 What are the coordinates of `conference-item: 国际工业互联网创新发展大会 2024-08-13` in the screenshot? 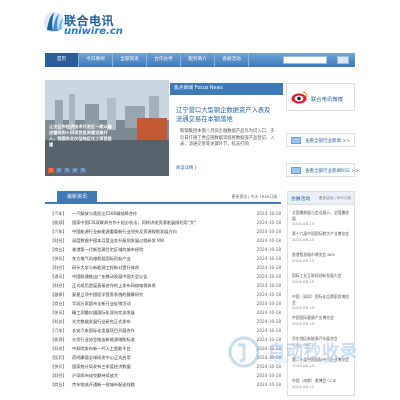 It's located at (322, 278).